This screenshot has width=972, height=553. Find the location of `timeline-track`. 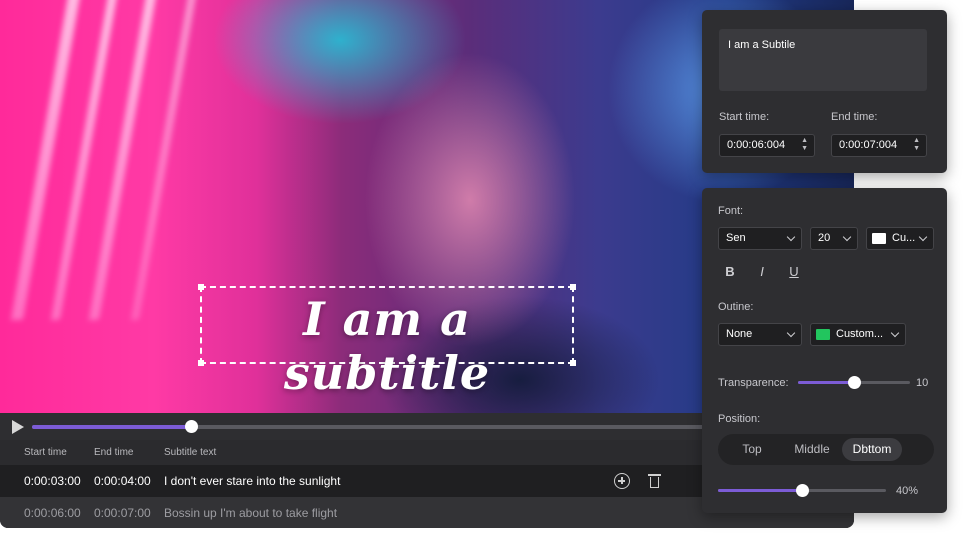

timeline-track is located at coordinates (382, 426).